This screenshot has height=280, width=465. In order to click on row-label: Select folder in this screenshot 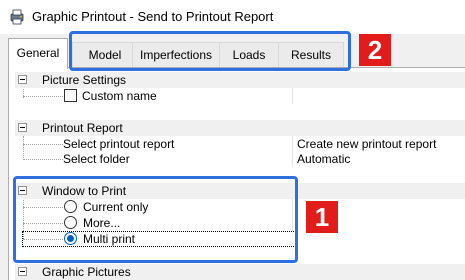, I will do `click(96, 159)`.